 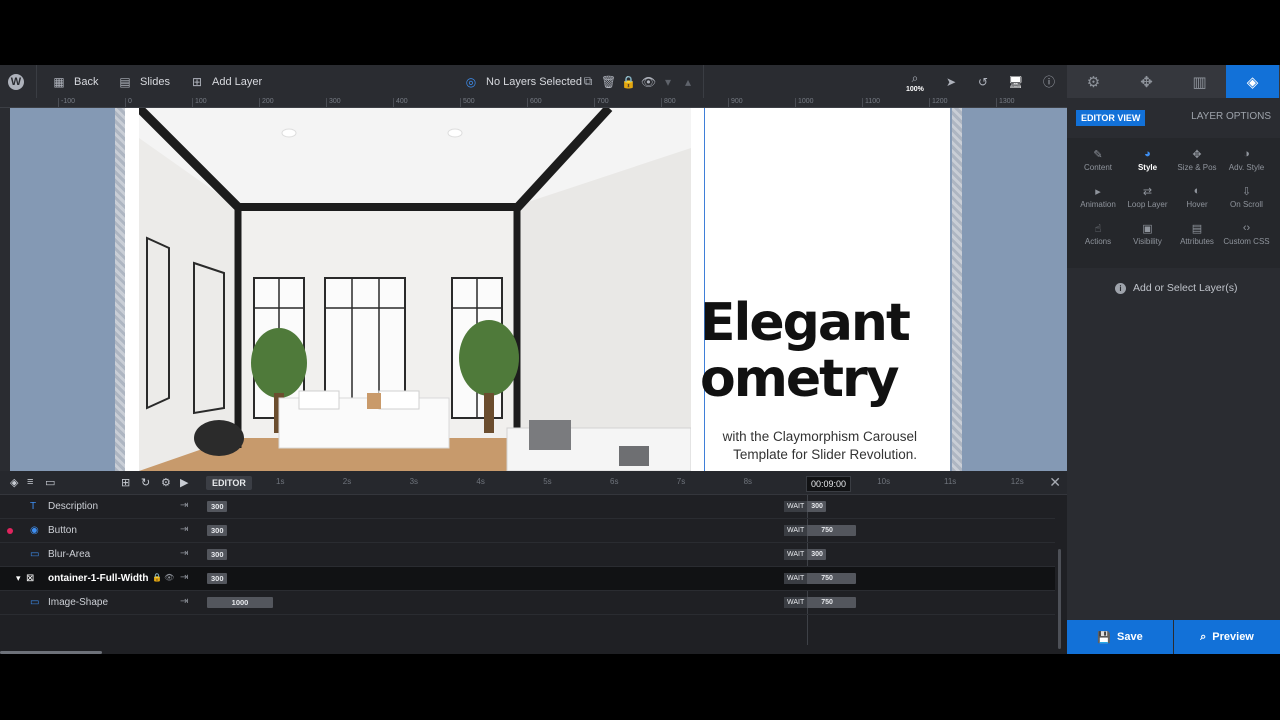 What do you see at coordinates (1098, 234) in the screenshot?
I see `option-actions: ☝ Actions` at bounding box center [1098, 234].